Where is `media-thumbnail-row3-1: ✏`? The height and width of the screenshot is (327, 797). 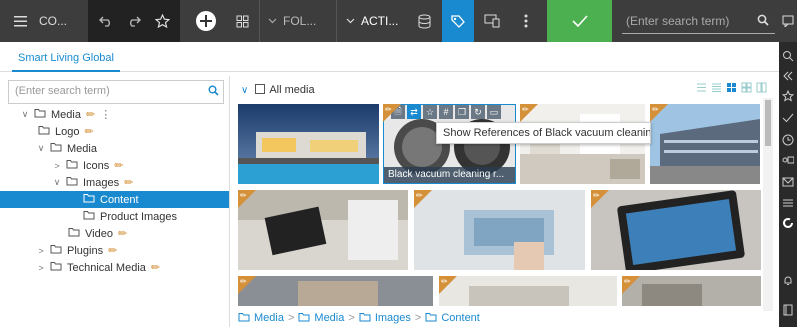 media-thumbnail-row3-1: ✏ is located at coordinates (335, 291).